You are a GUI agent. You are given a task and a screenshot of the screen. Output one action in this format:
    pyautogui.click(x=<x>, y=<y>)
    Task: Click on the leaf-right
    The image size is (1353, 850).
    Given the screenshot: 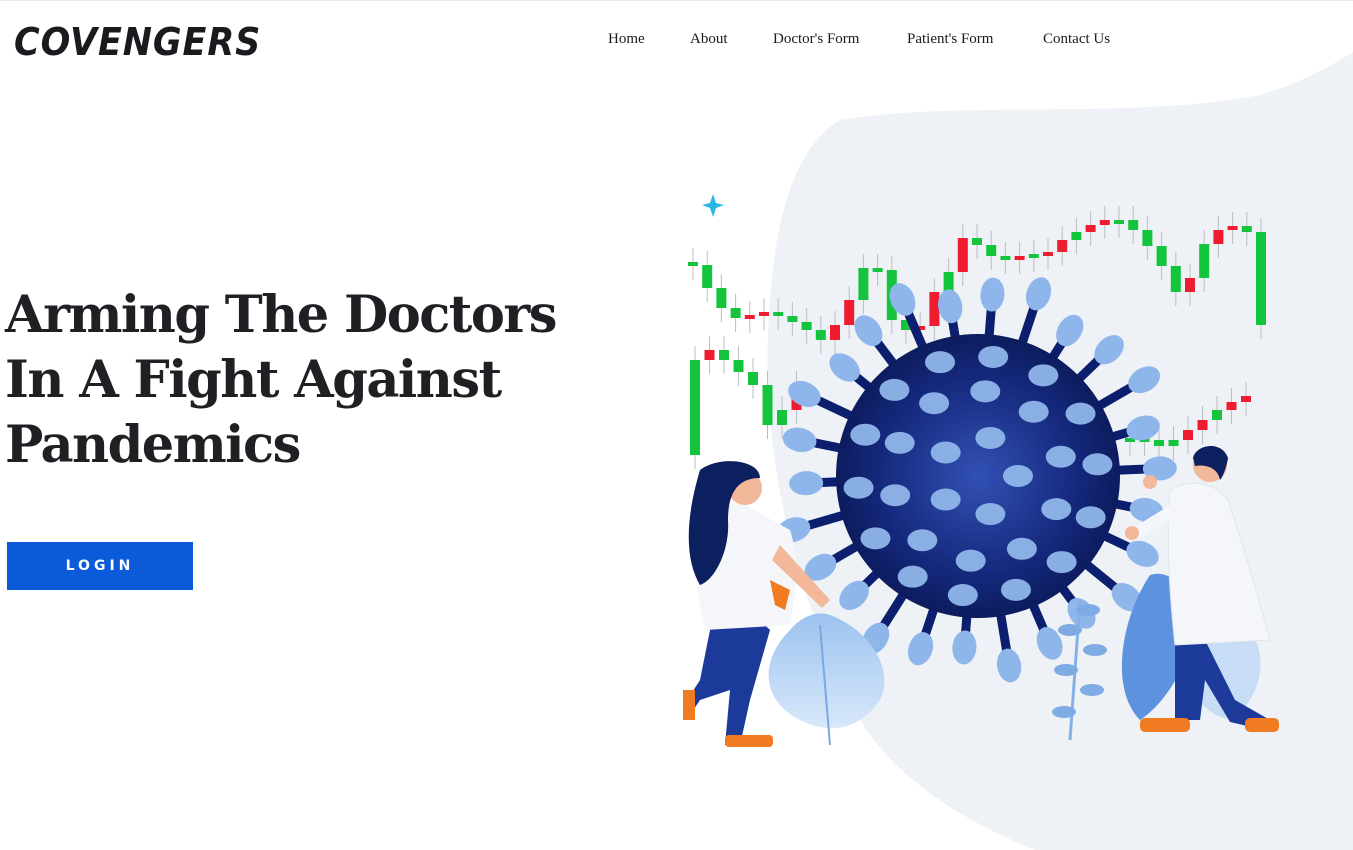 What is the action you would take?
    pyautogui.click(x=1156, y=657)
    